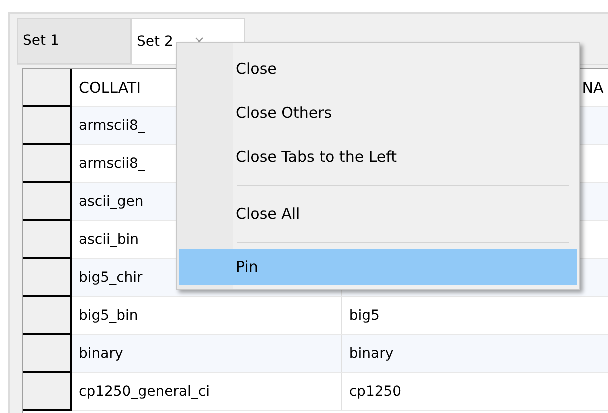 Image resolution: width=608 pixels, height=413 pixels. What do you see at coordinates (475, 315) in the screenshot?
I see `table-cell: big5` at bounding box center [475, 315].